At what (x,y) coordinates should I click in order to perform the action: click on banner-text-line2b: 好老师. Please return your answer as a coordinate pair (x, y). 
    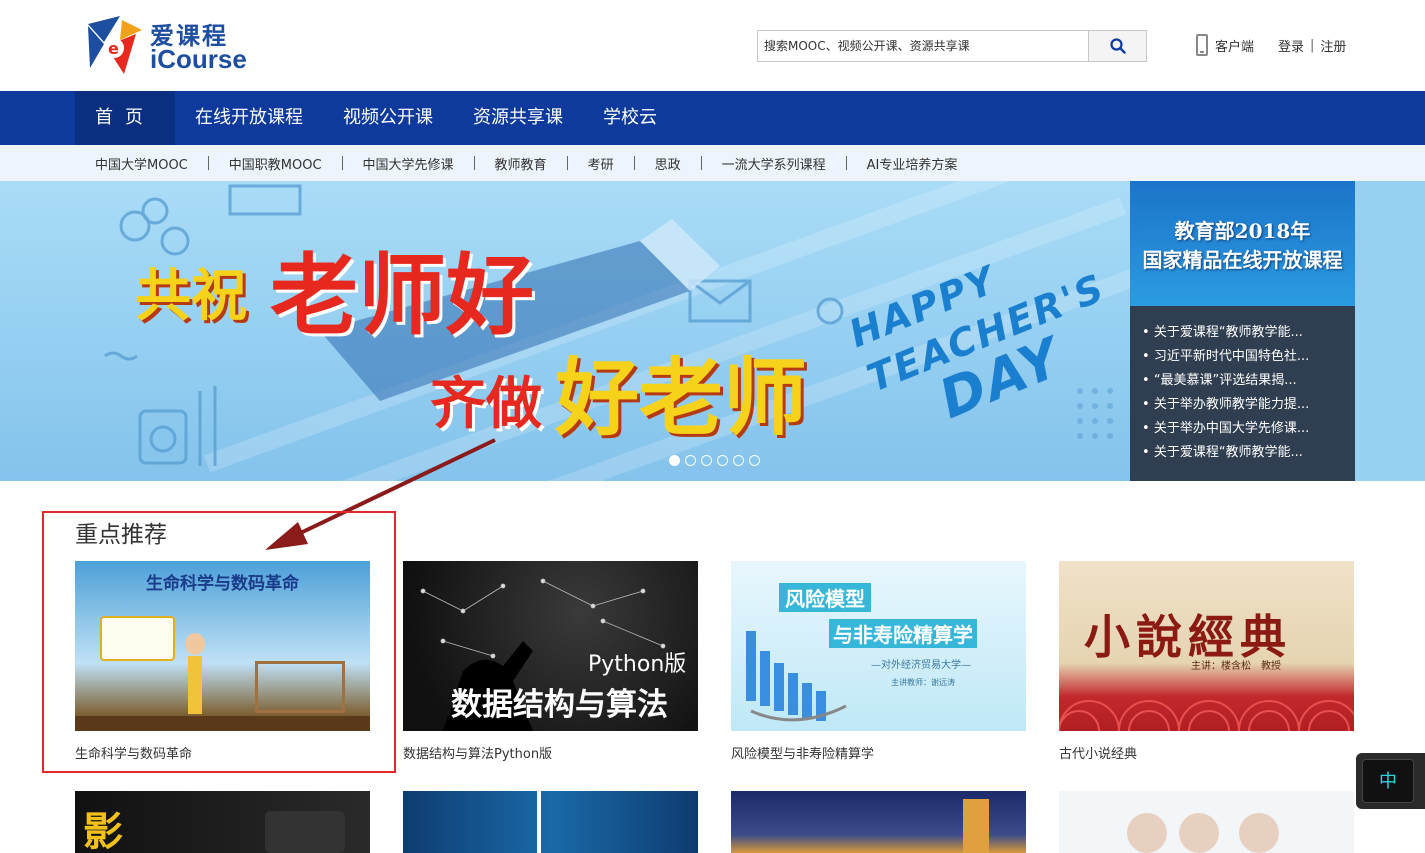
    Looking at the image, I should click on (681, 397).